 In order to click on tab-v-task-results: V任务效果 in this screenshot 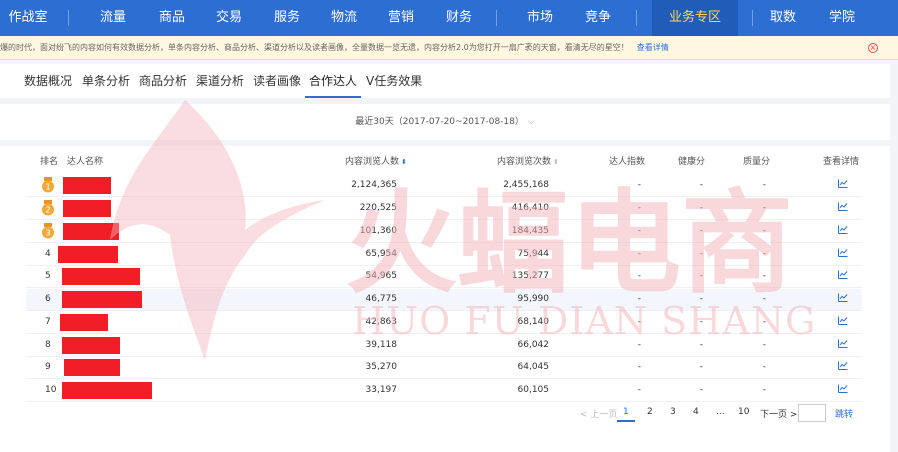, I will do `click(394, 81)`.